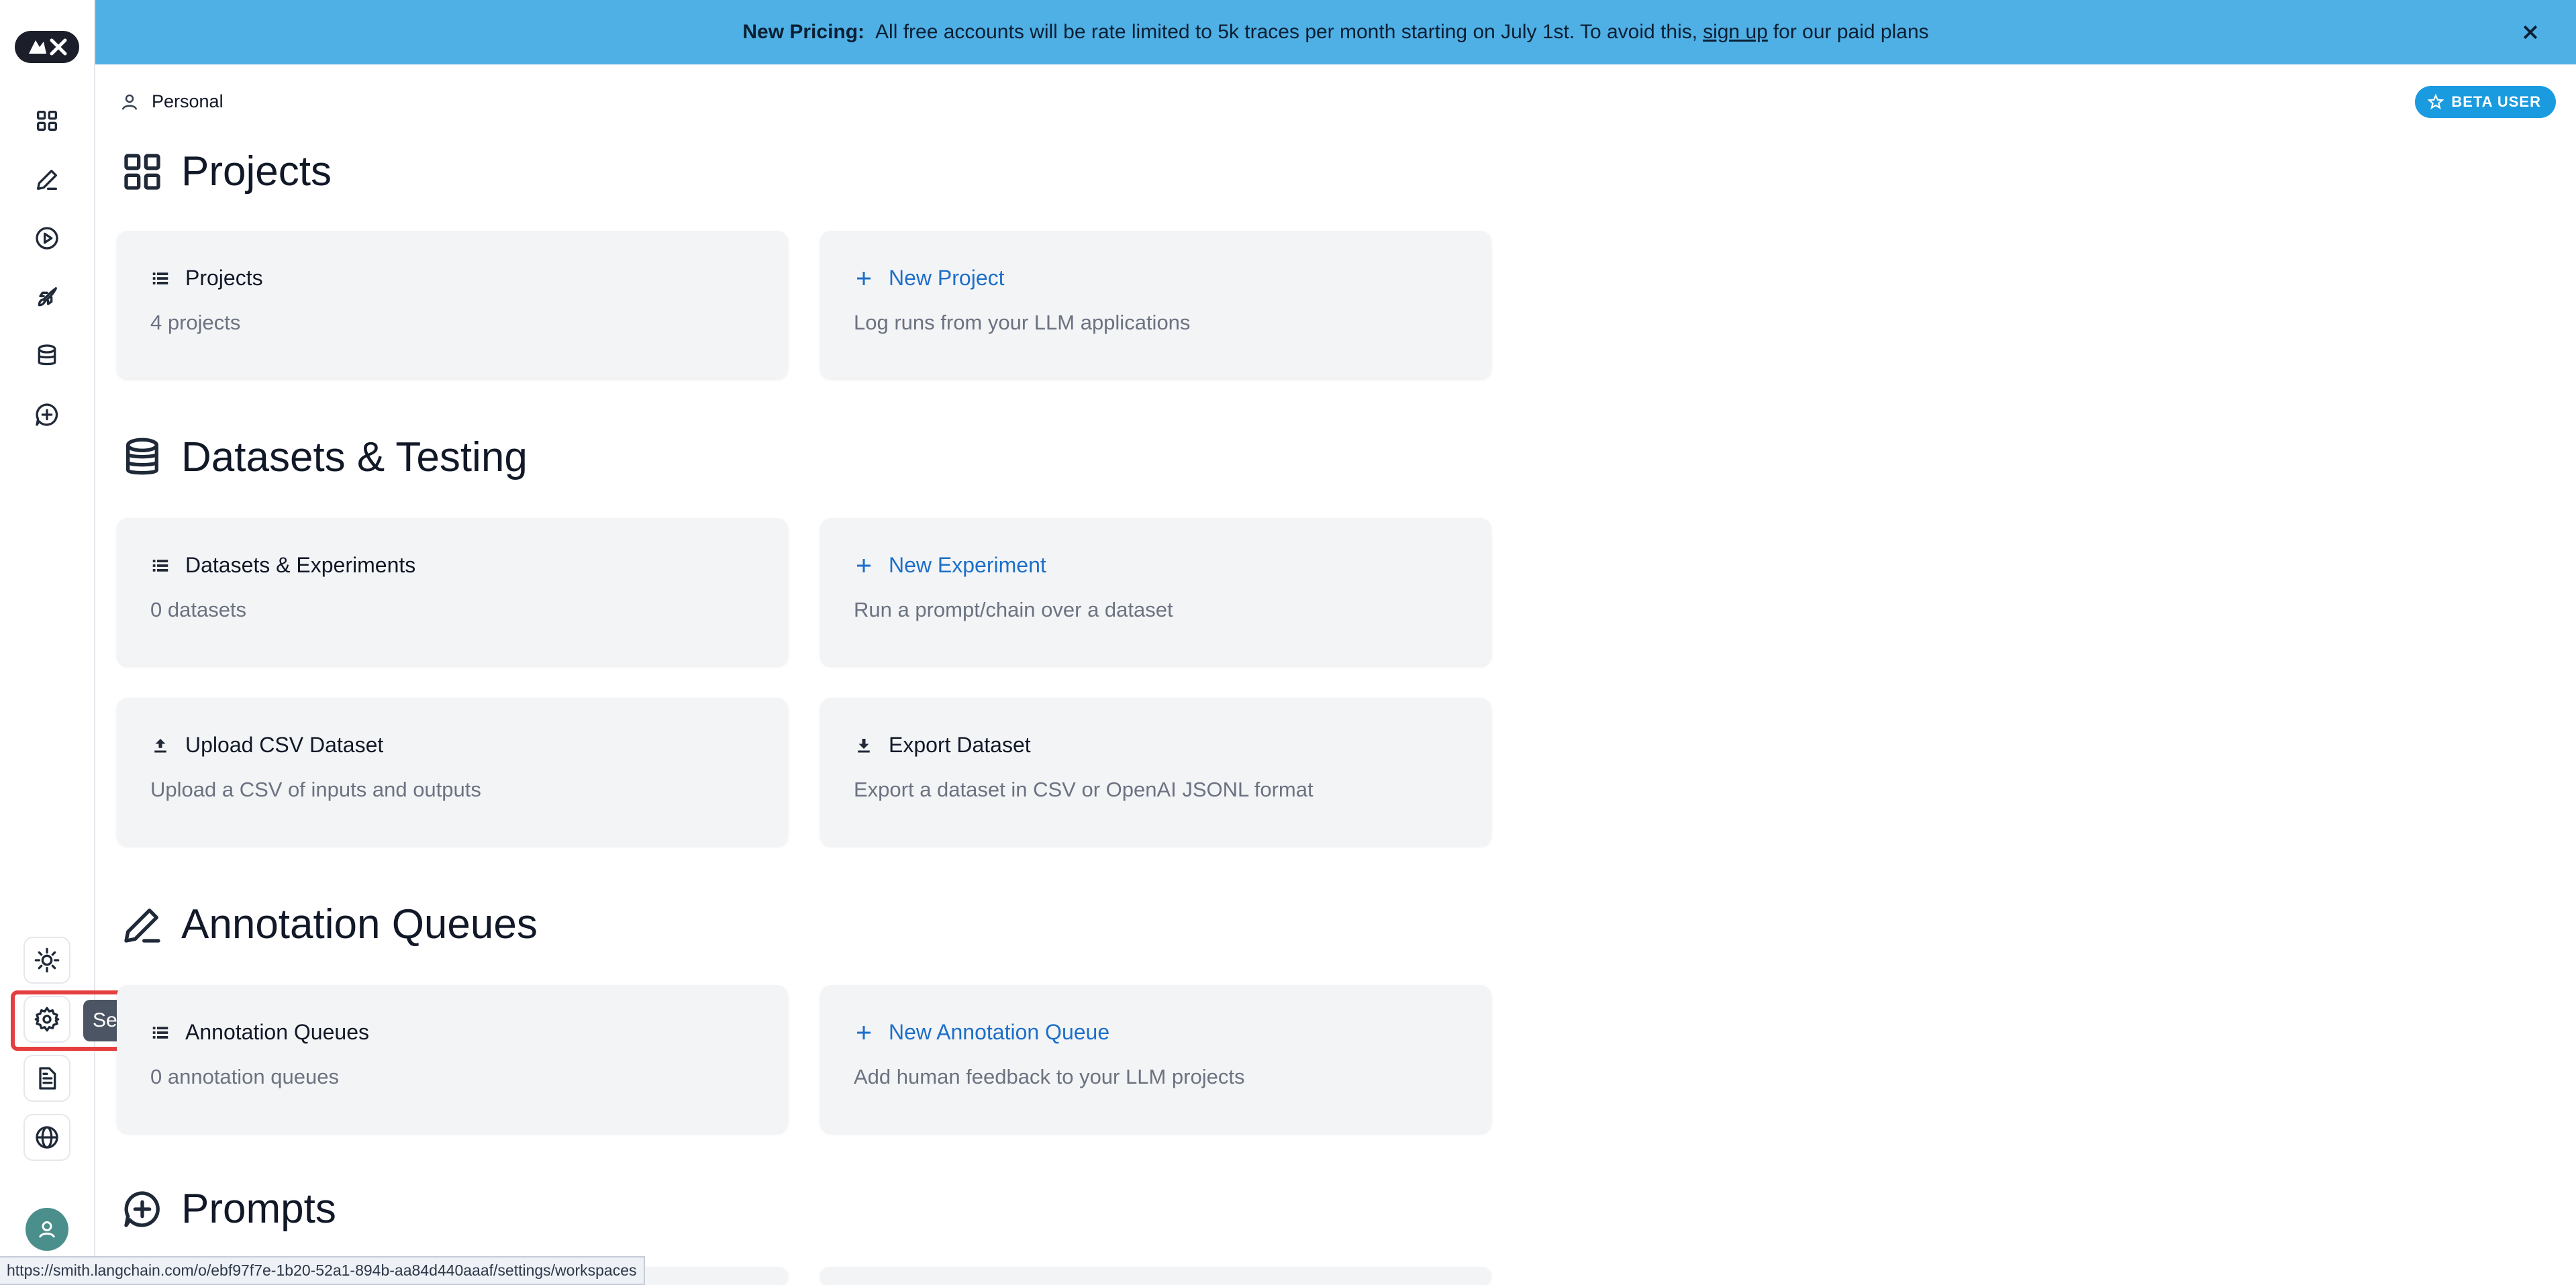 The width and height of the screenshot is (2576, 1285). Describe the element at coordinates (2496, 102) in the screenshot. I see `beta-user-label: BETA USER` at that location.